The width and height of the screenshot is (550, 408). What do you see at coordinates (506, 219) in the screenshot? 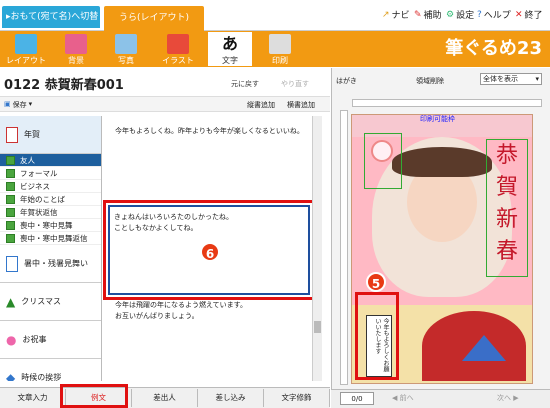
I see `kanji-char: 新` at bounding box center [506, 219].